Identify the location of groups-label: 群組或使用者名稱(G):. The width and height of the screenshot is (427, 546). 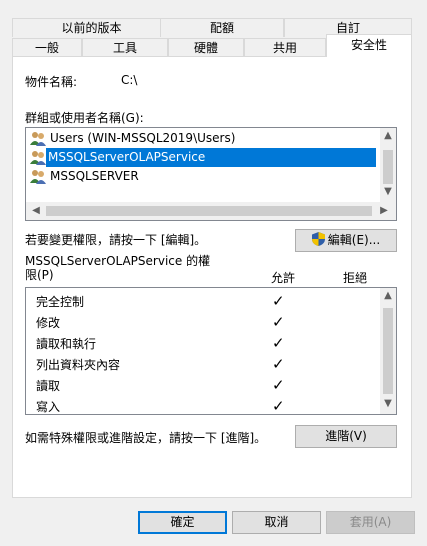
(84, 118).